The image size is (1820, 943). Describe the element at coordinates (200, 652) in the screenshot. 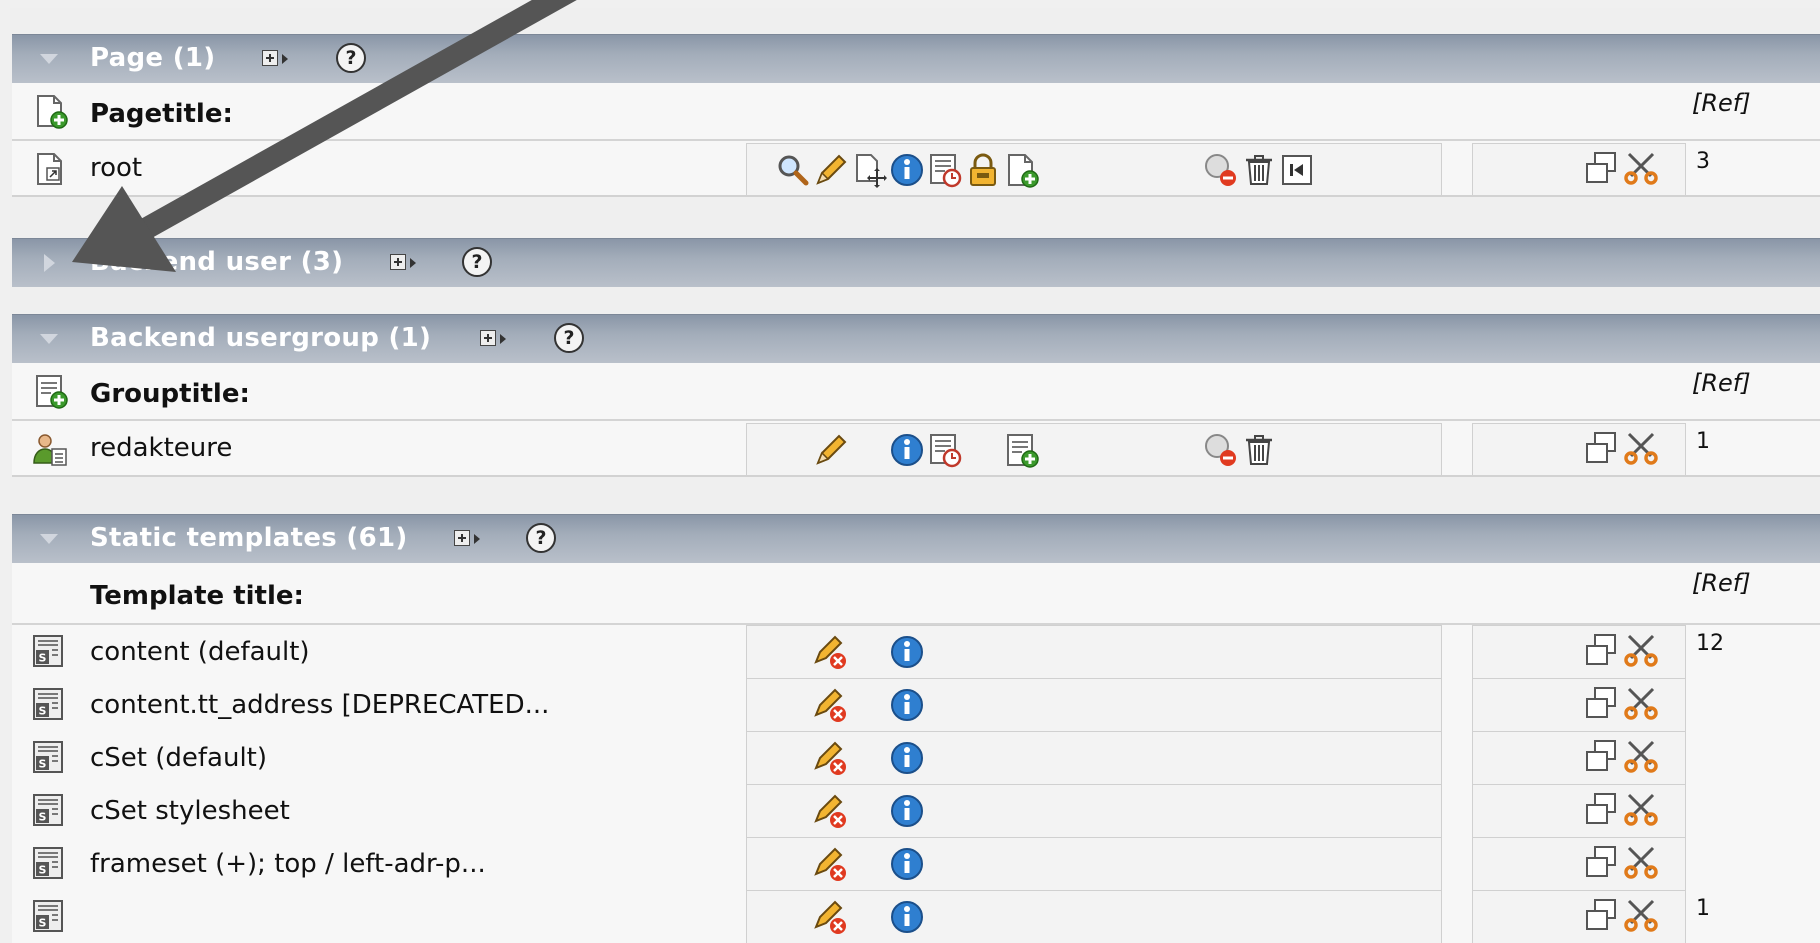

I see `record-title: content (default)` at that location.